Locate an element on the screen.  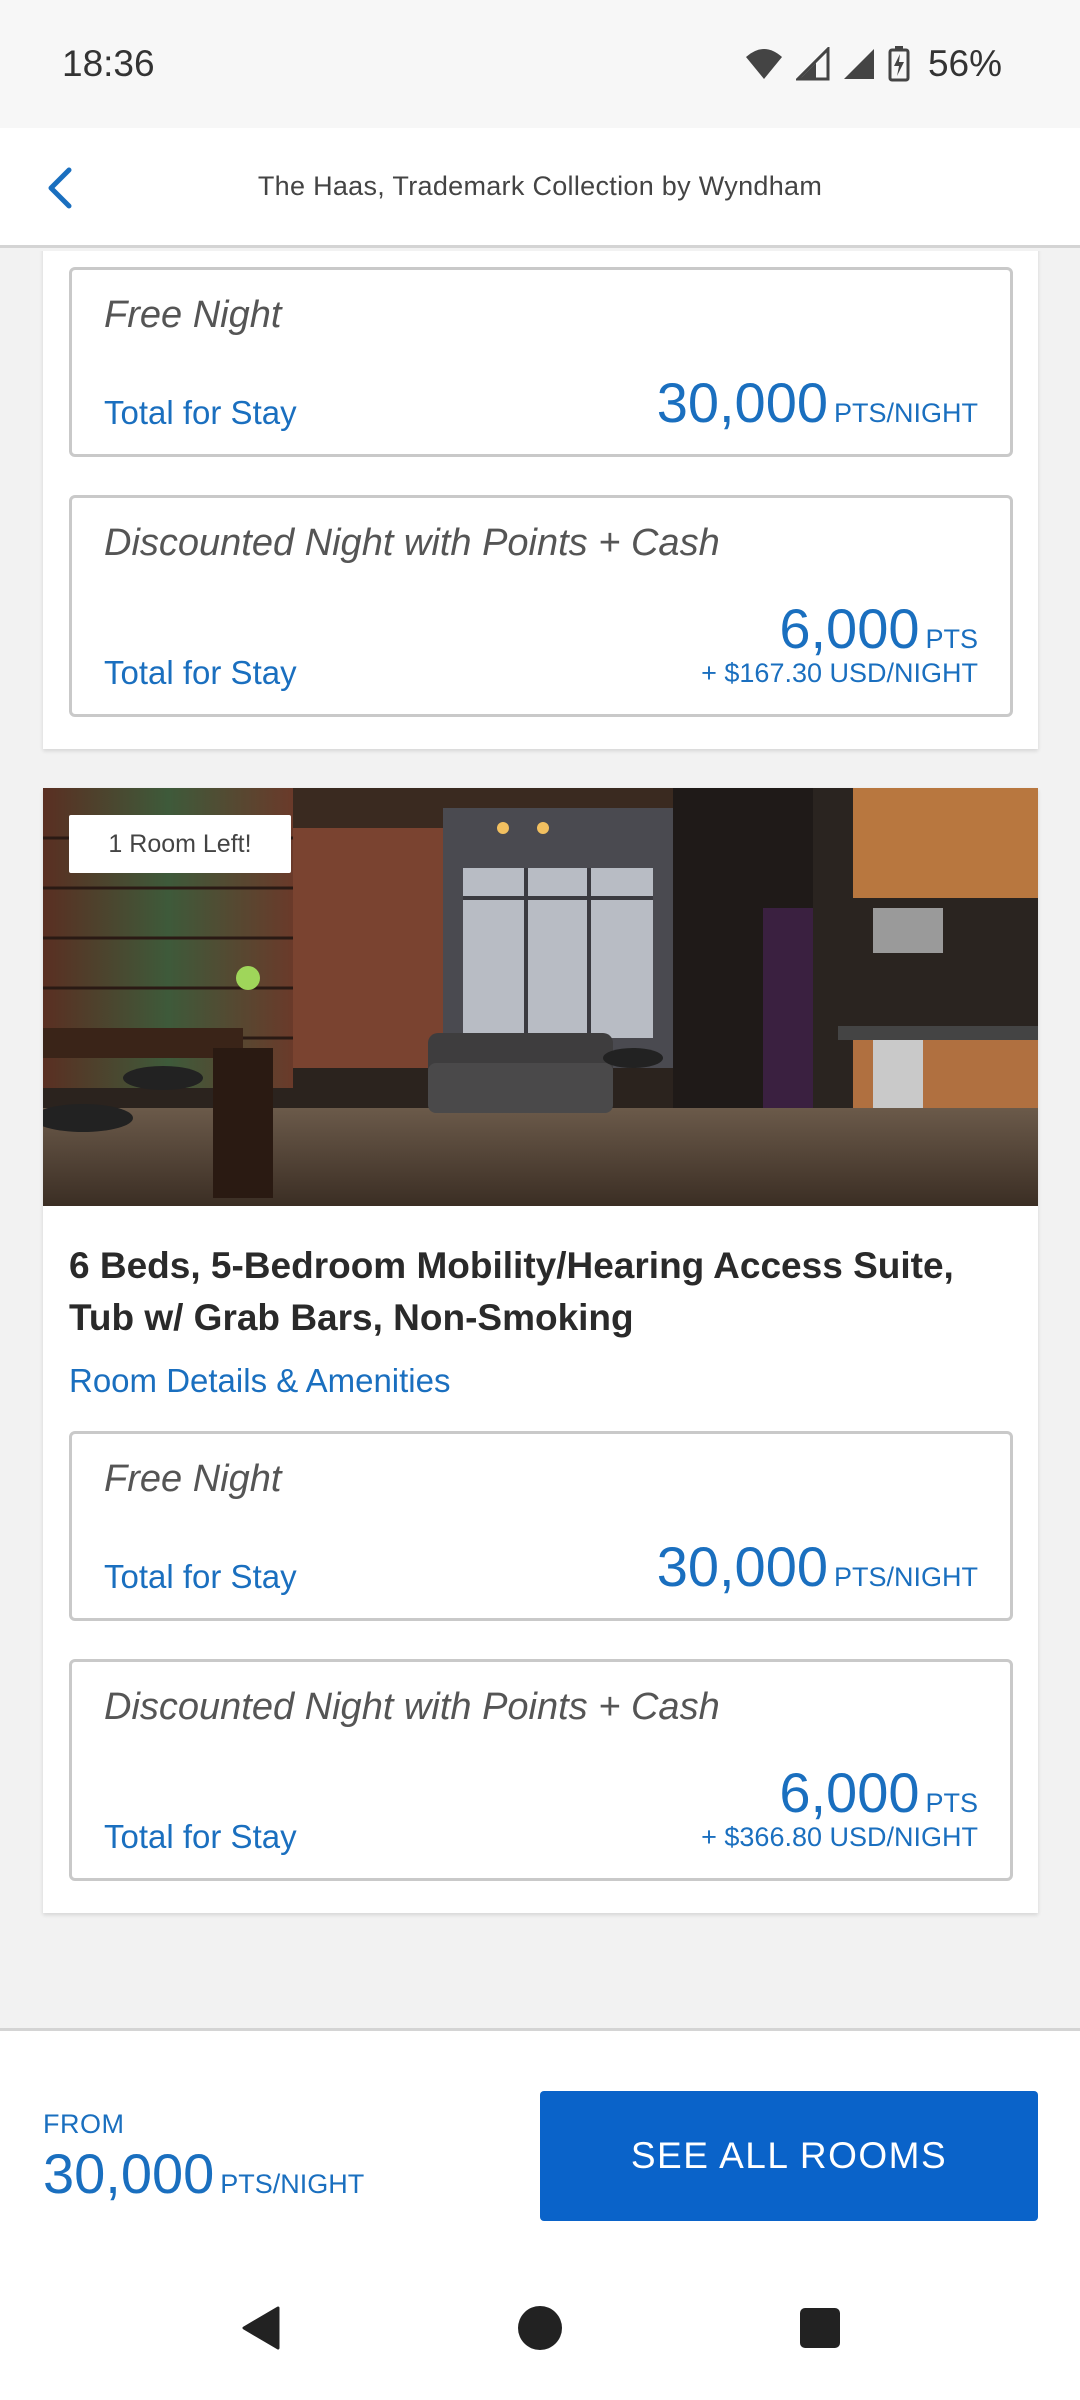
chevron-left-icon is located at coordinates (60, 188).